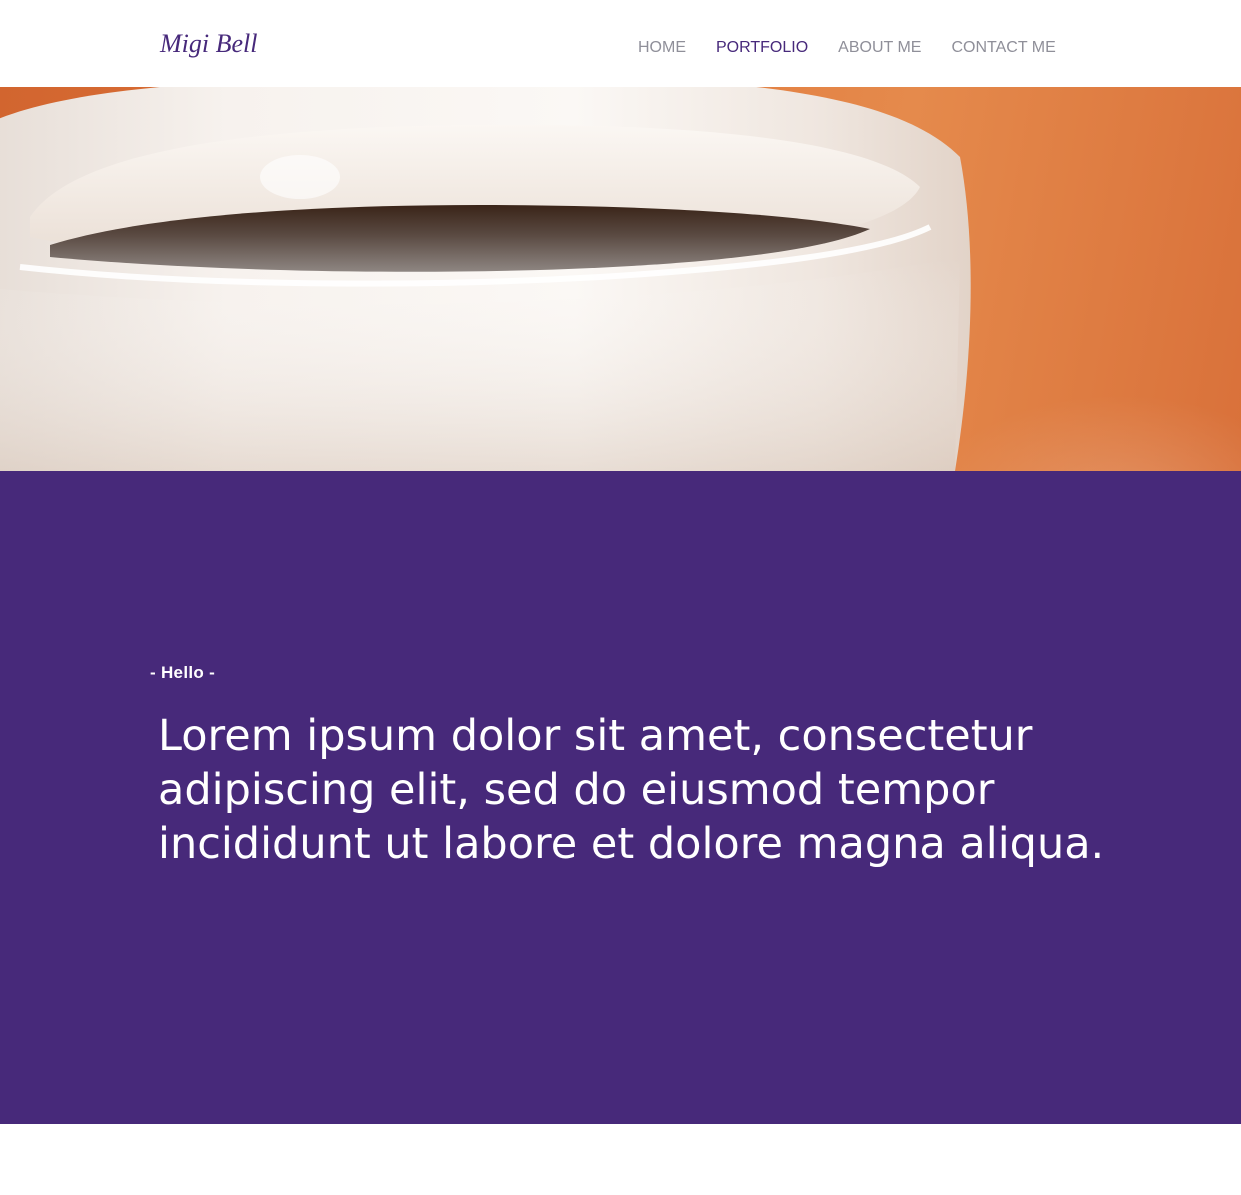 This screenshot has width=1241, height=1195. Describe the element at coordinates (1003, 48) in the screenshot. I see `nav-contact-me: CONTACT ME` at that location.